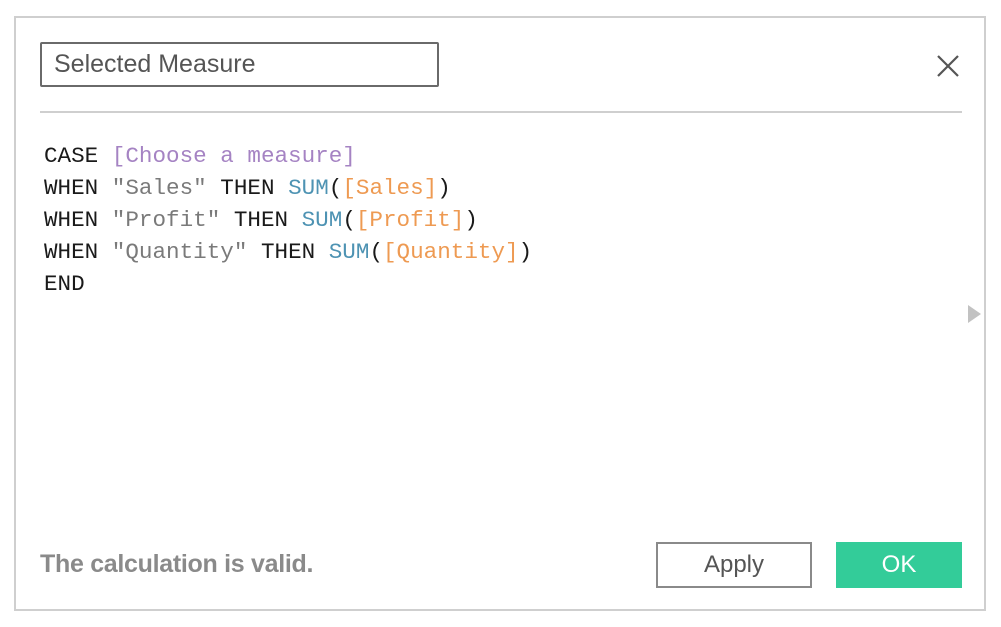 The image size is (1001, 627). What do you see at coordinates (233, 156) in the screenshot?
I see `token-param: [Choose a measure]` at bounding box center [233, 156].